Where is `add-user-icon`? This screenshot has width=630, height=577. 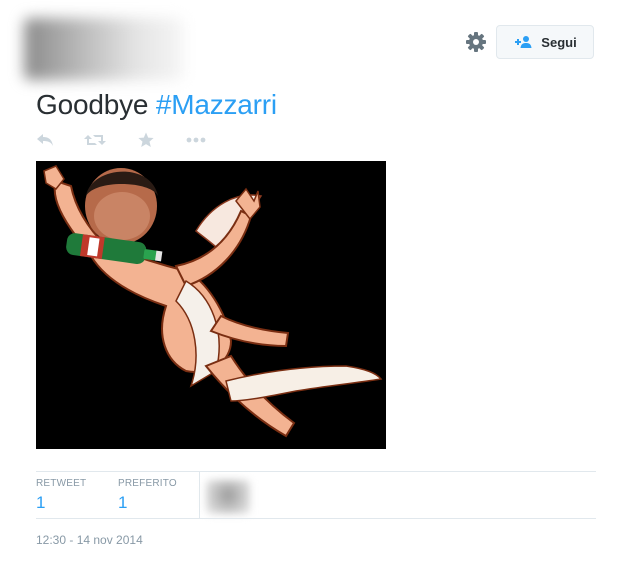 add-user-icon is located at coordinates (523, 42).